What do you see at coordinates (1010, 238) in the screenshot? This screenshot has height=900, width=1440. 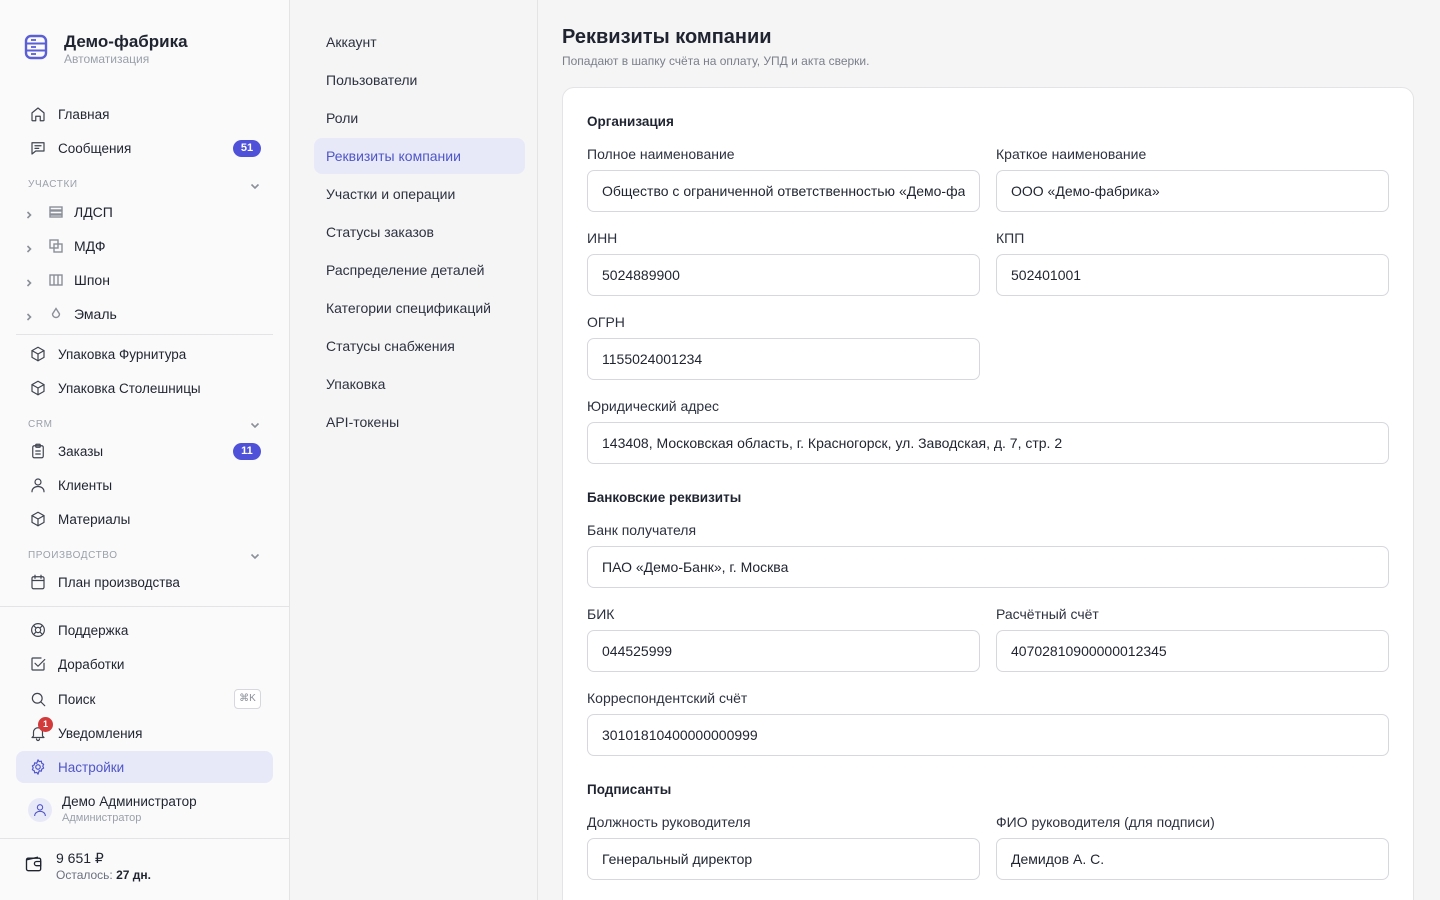 I see `kpp-label: КПП` at bounding box center [1010, 238].